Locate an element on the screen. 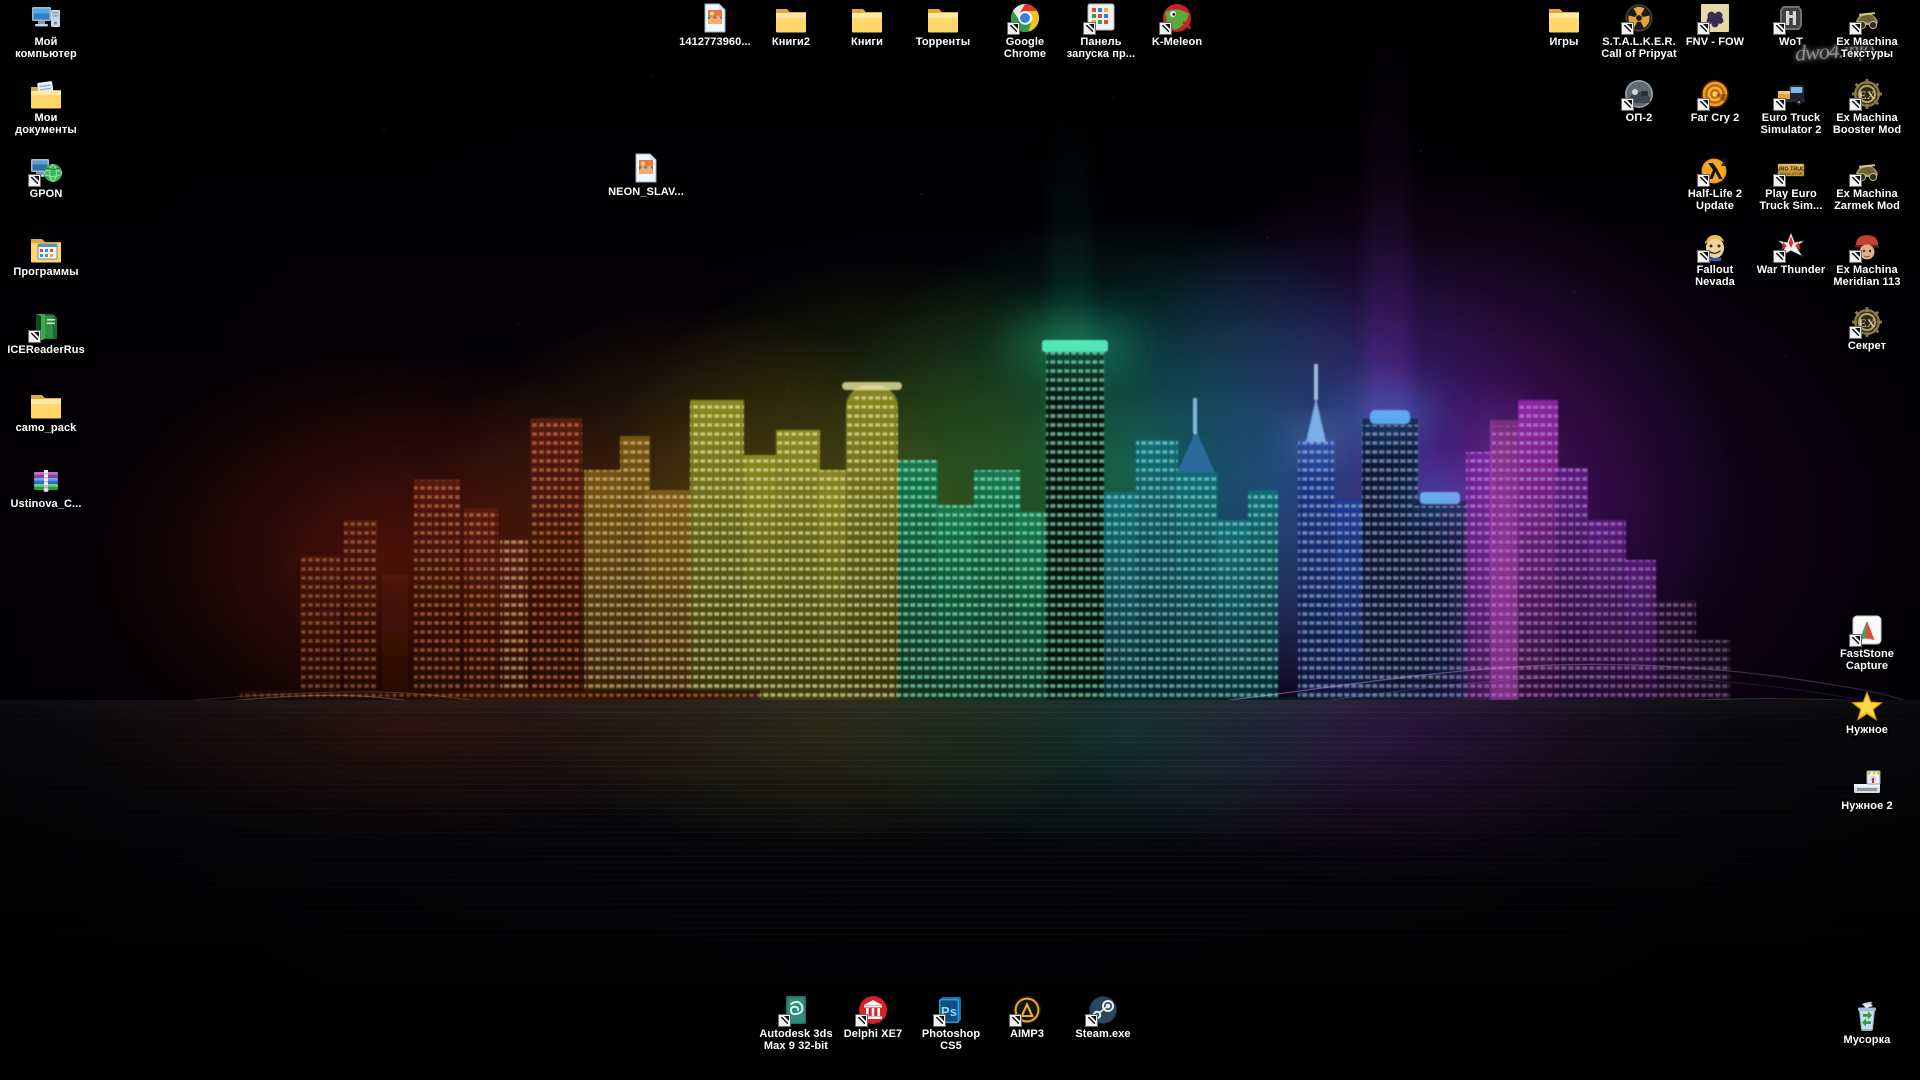  desktop-icon-label: ОП-2 is located at coordinates (1639, 118).